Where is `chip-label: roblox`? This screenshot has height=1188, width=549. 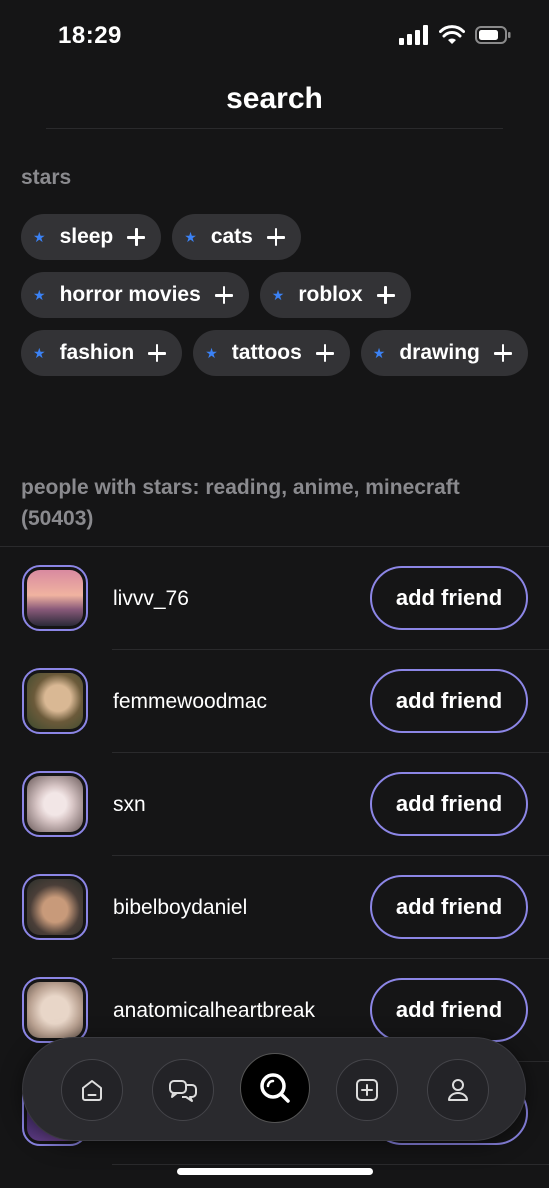
chip-label: roblox is located at coordinates (330, 294).